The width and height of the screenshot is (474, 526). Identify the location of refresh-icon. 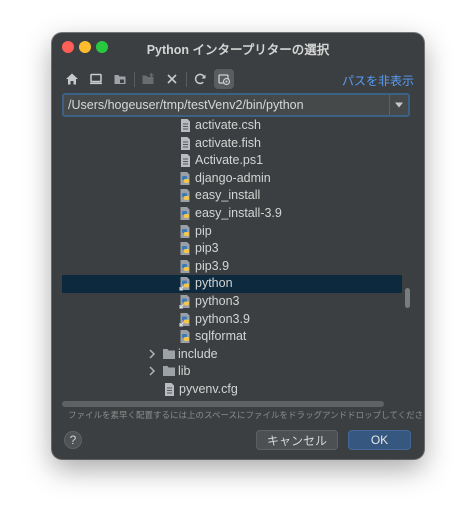
(200, 79).